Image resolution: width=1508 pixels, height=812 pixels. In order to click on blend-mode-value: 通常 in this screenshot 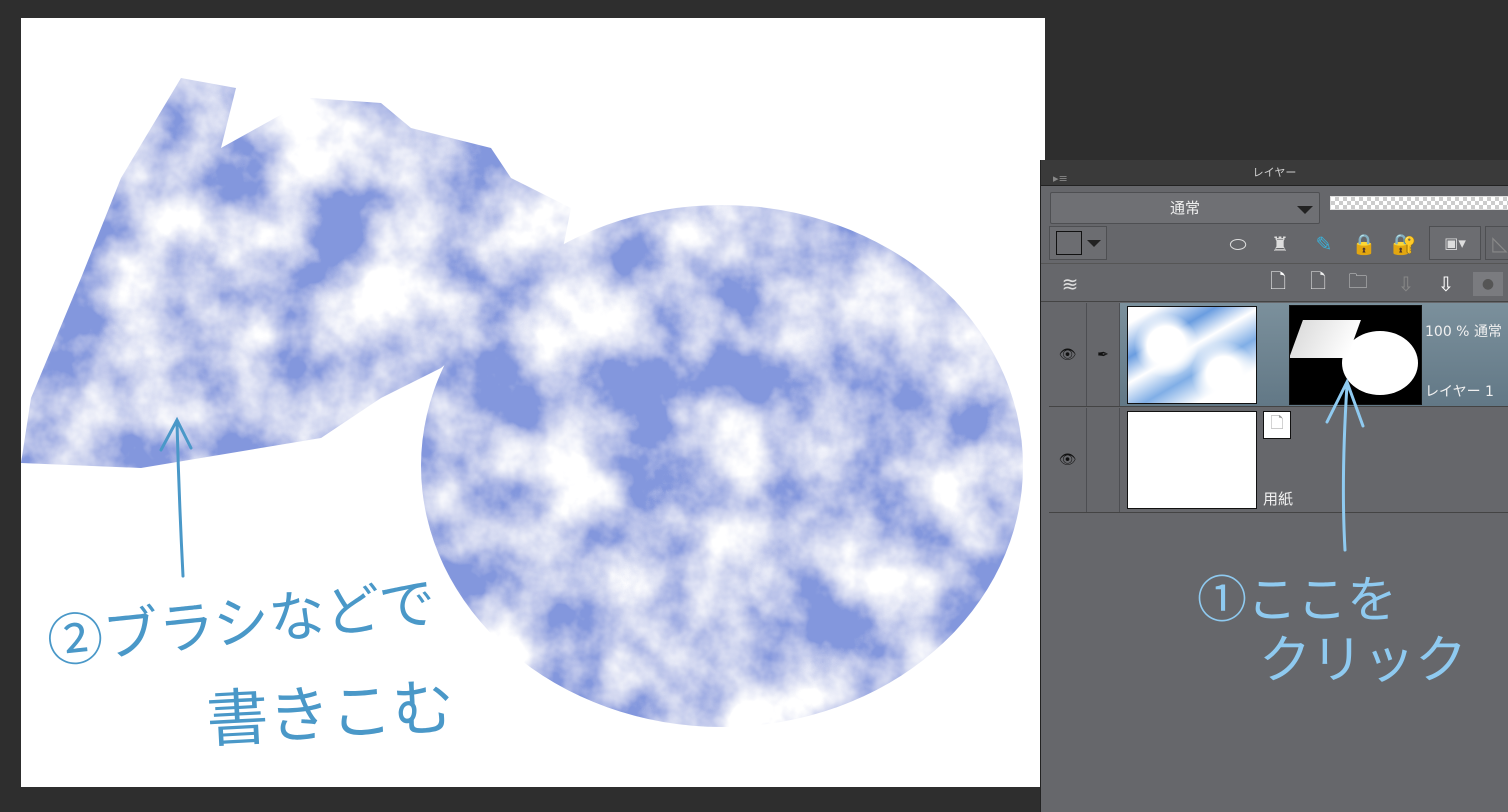, I will do `click(1184, 208)`.